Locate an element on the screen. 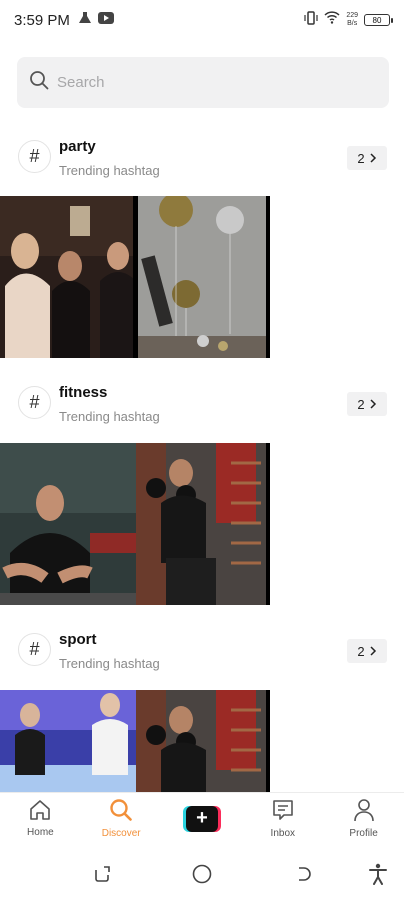 The width and height of the screenshot is (404, 900). recents-icon is located at coordinates (102, 874).